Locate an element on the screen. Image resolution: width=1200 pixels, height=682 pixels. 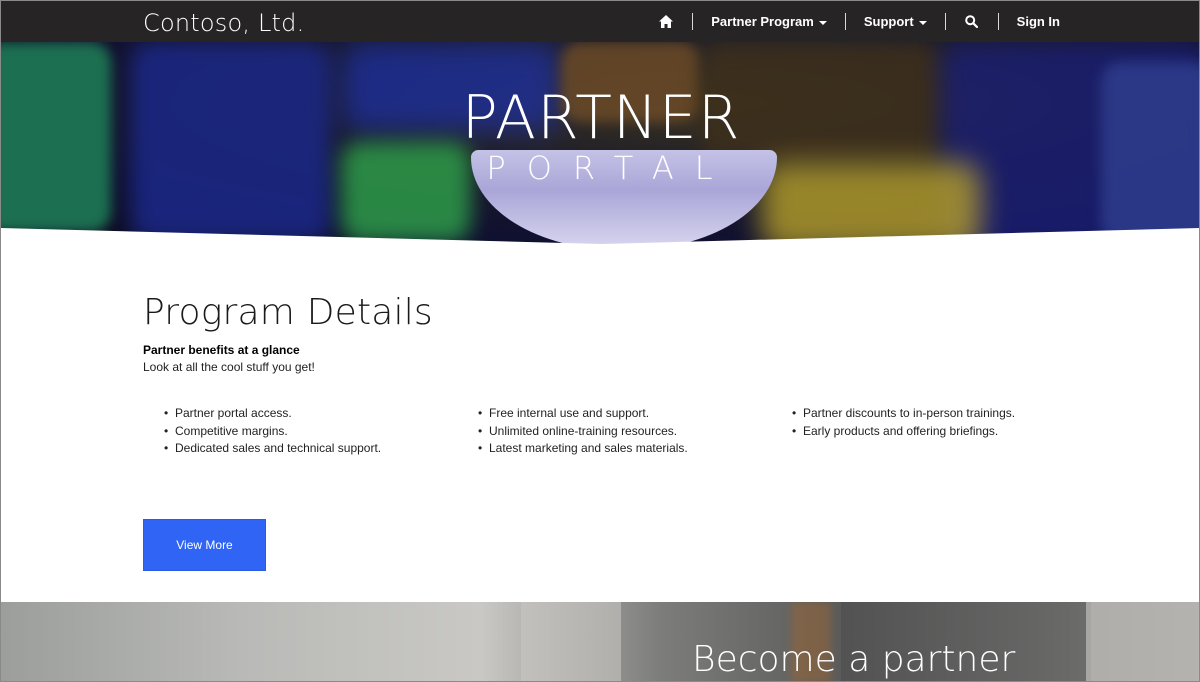
home-icon is located at coordinates (666, 22).